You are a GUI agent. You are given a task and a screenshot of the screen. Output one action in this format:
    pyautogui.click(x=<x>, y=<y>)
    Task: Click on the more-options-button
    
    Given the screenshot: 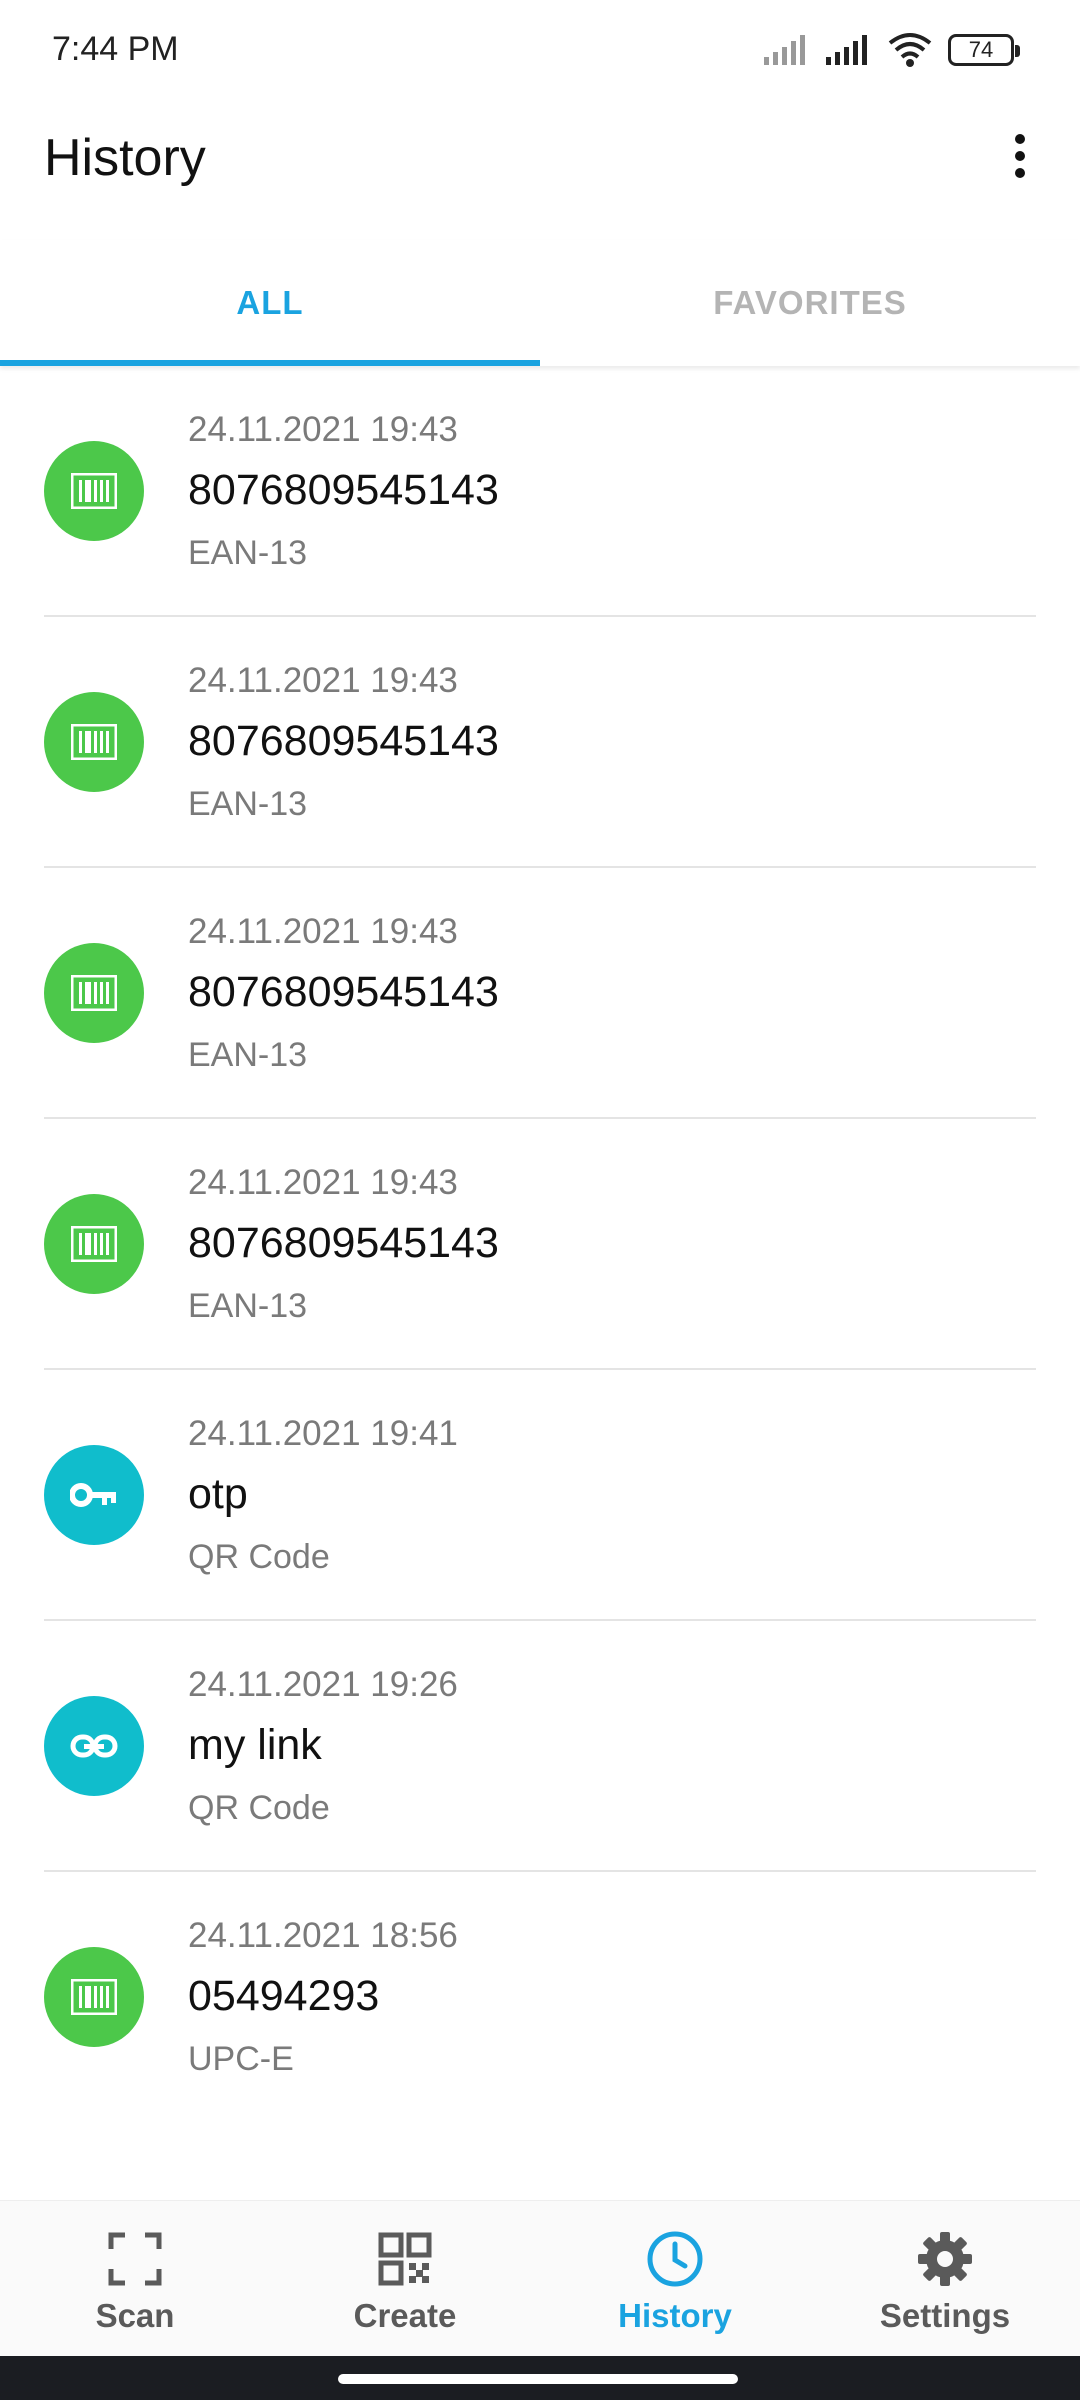 What is the action you would take?
    pyautogui.click(x=1020, y=156)
    